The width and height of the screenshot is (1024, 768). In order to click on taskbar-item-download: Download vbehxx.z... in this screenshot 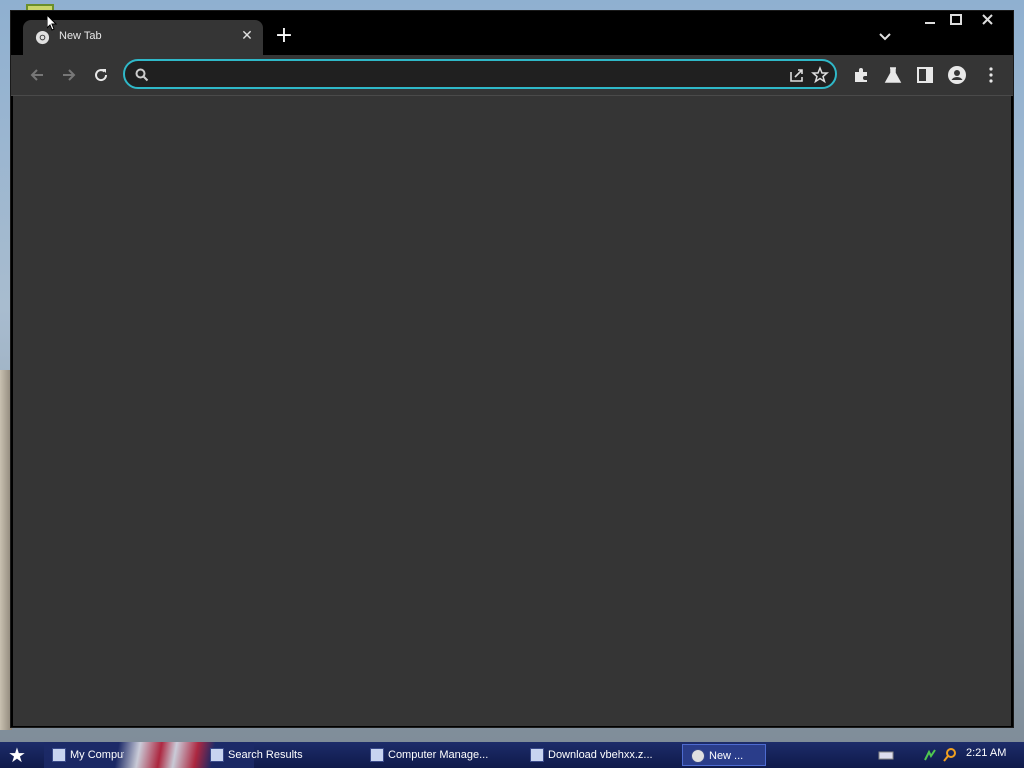, I will do `click(602, 755)`.